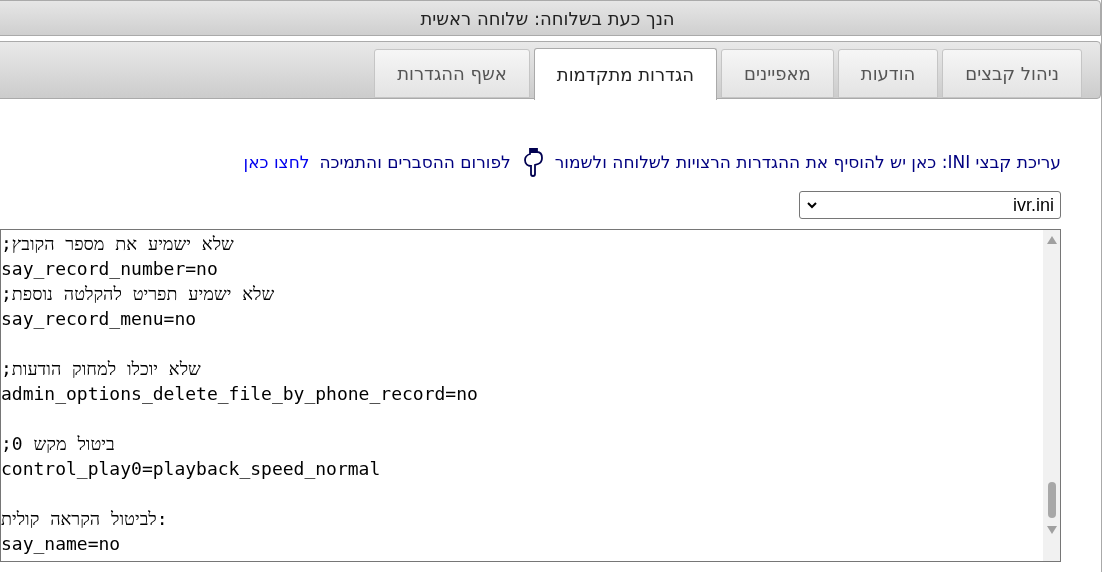 The image size is (1109, 572). Describe the element at coordinates (1051, 395) in the screenshot. I see `scrollbar` at that location.